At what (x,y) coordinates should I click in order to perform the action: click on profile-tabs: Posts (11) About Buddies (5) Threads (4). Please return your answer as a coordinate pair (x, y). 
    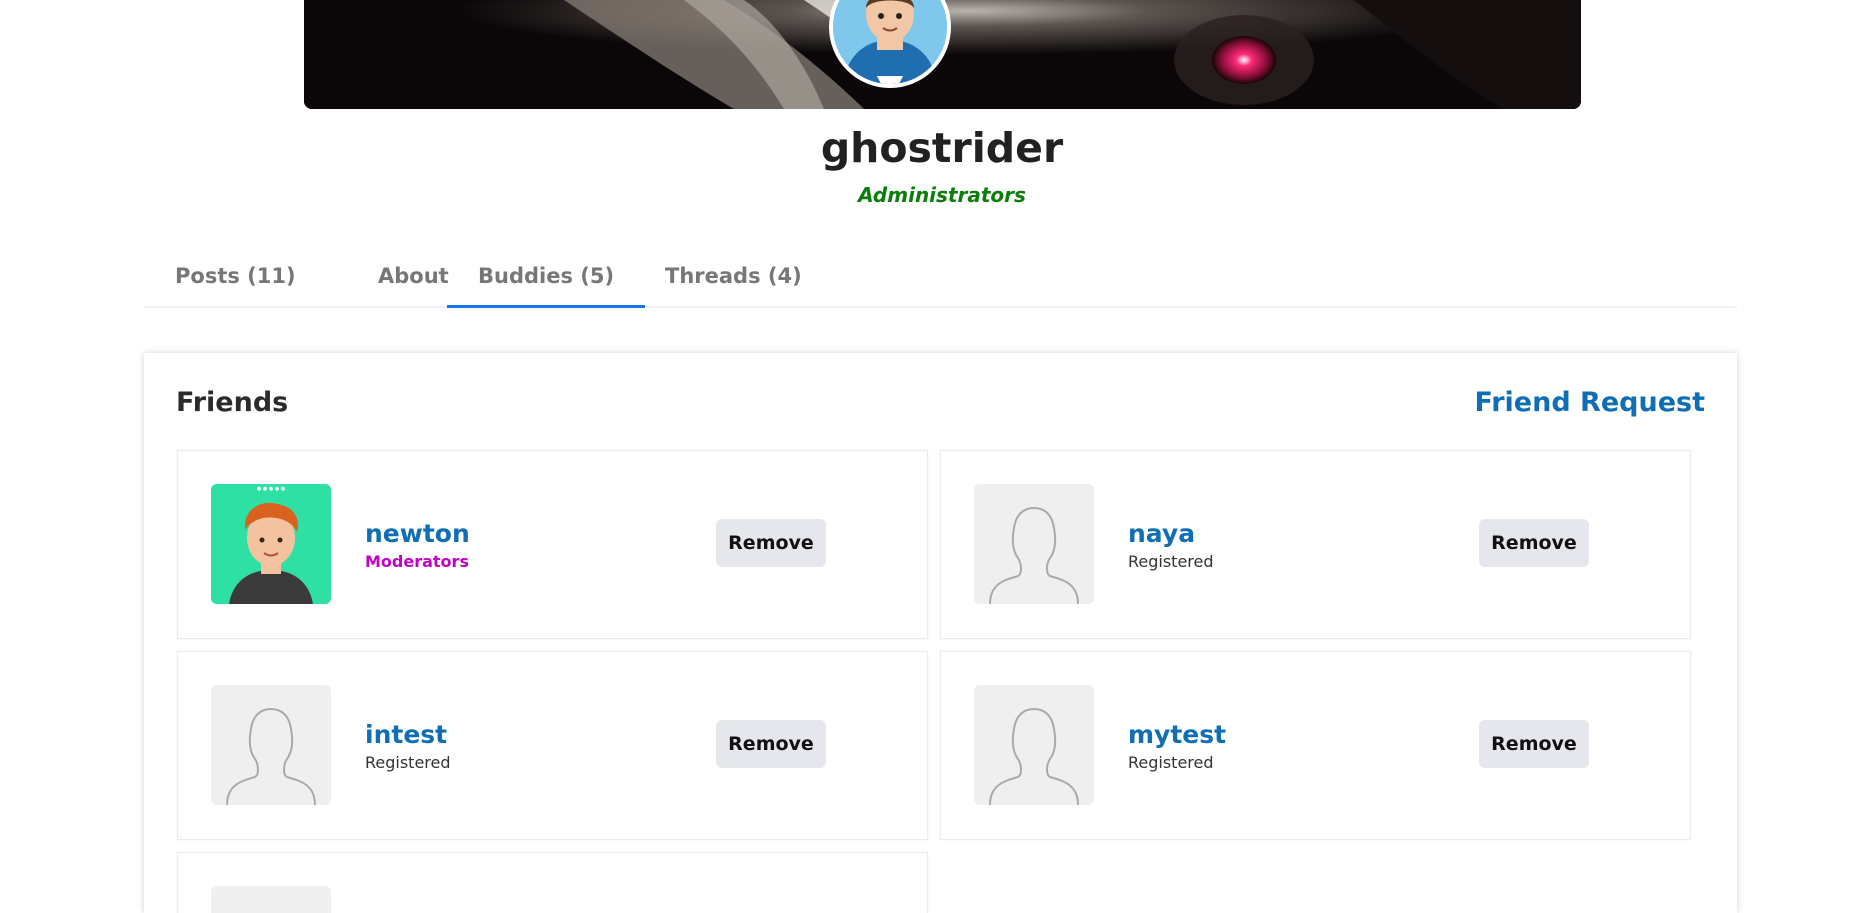
    Looking at the image, I should click on (940, 278).